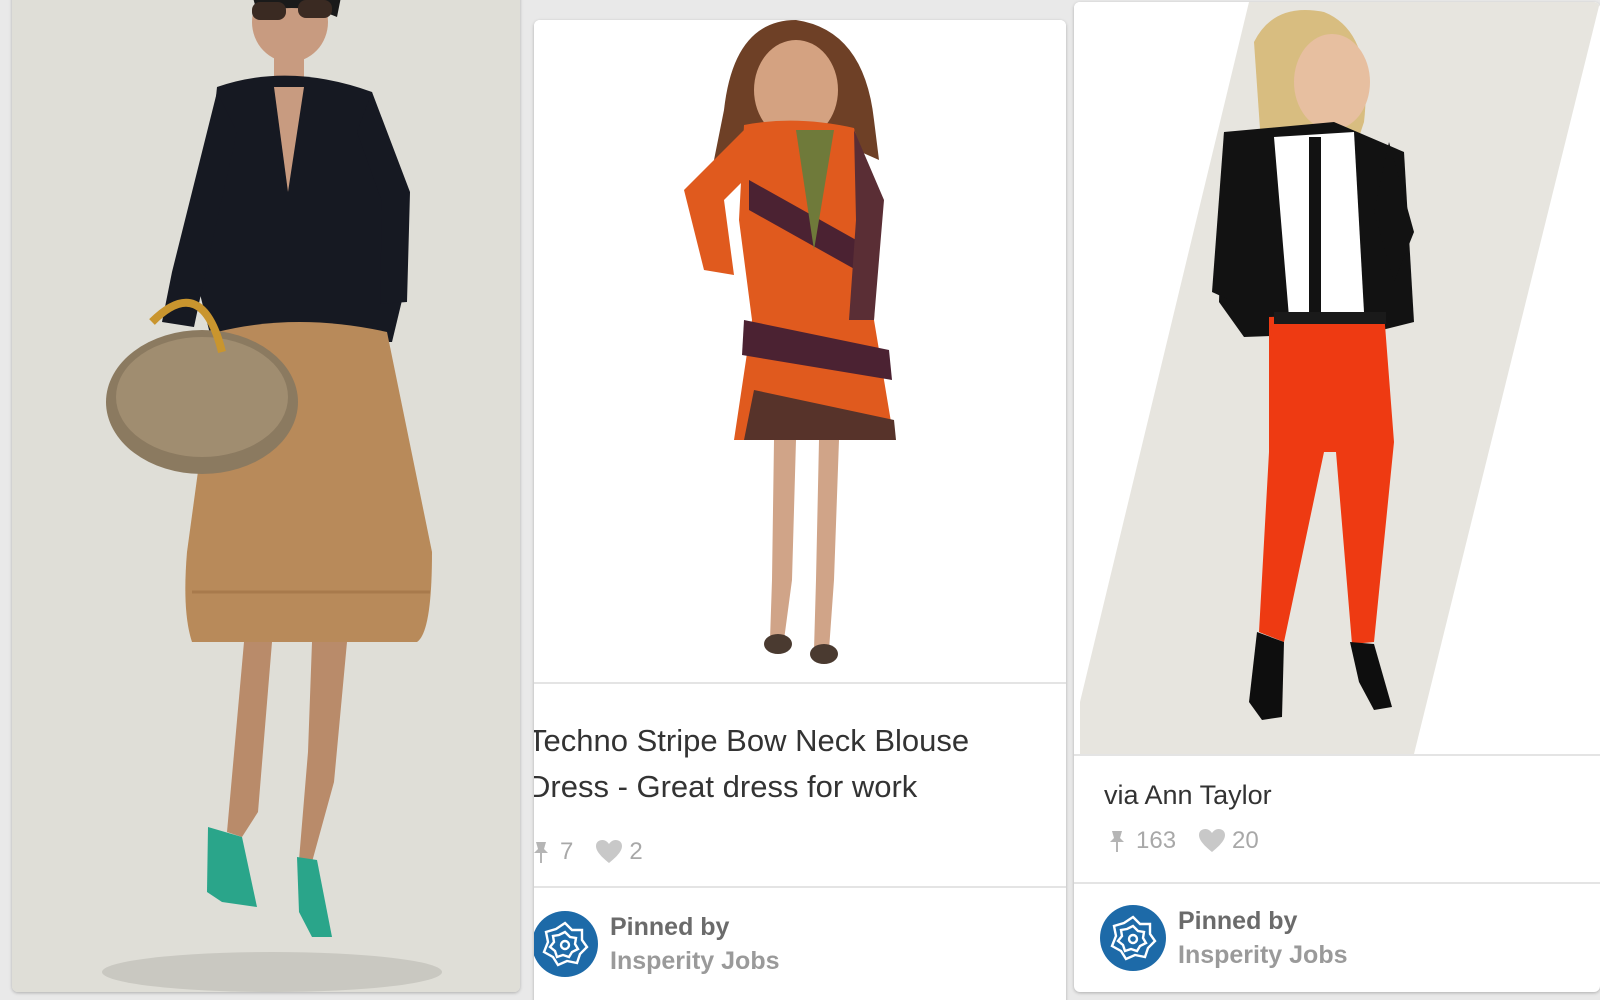 The width and height of the screenshot is (1600, 1000). What do you see at coordinates (636, 851) in the screenshot?
I see `like-count-value: 2` at bounding box center [636, 851].